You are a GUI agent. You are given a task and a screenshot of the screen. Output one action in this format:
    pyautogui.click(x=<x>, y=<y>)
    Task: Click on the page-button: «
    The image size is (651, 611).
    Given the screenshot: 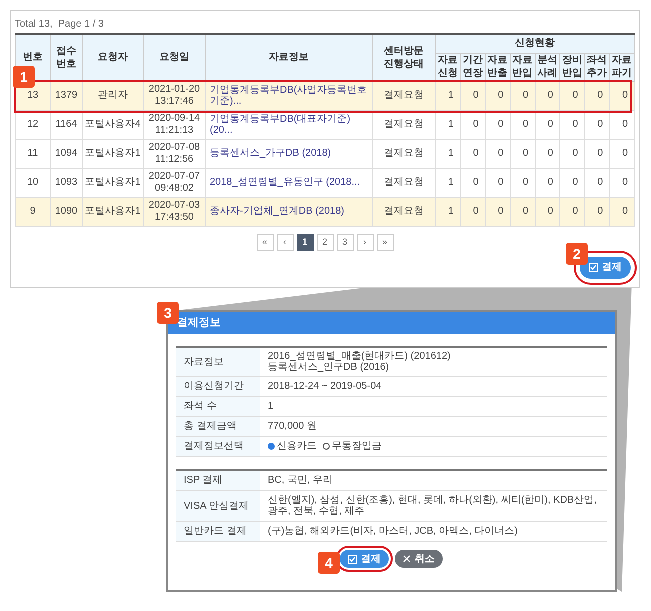 What is the action you would take?
    pyautogui.click(x=265, y=242)
    